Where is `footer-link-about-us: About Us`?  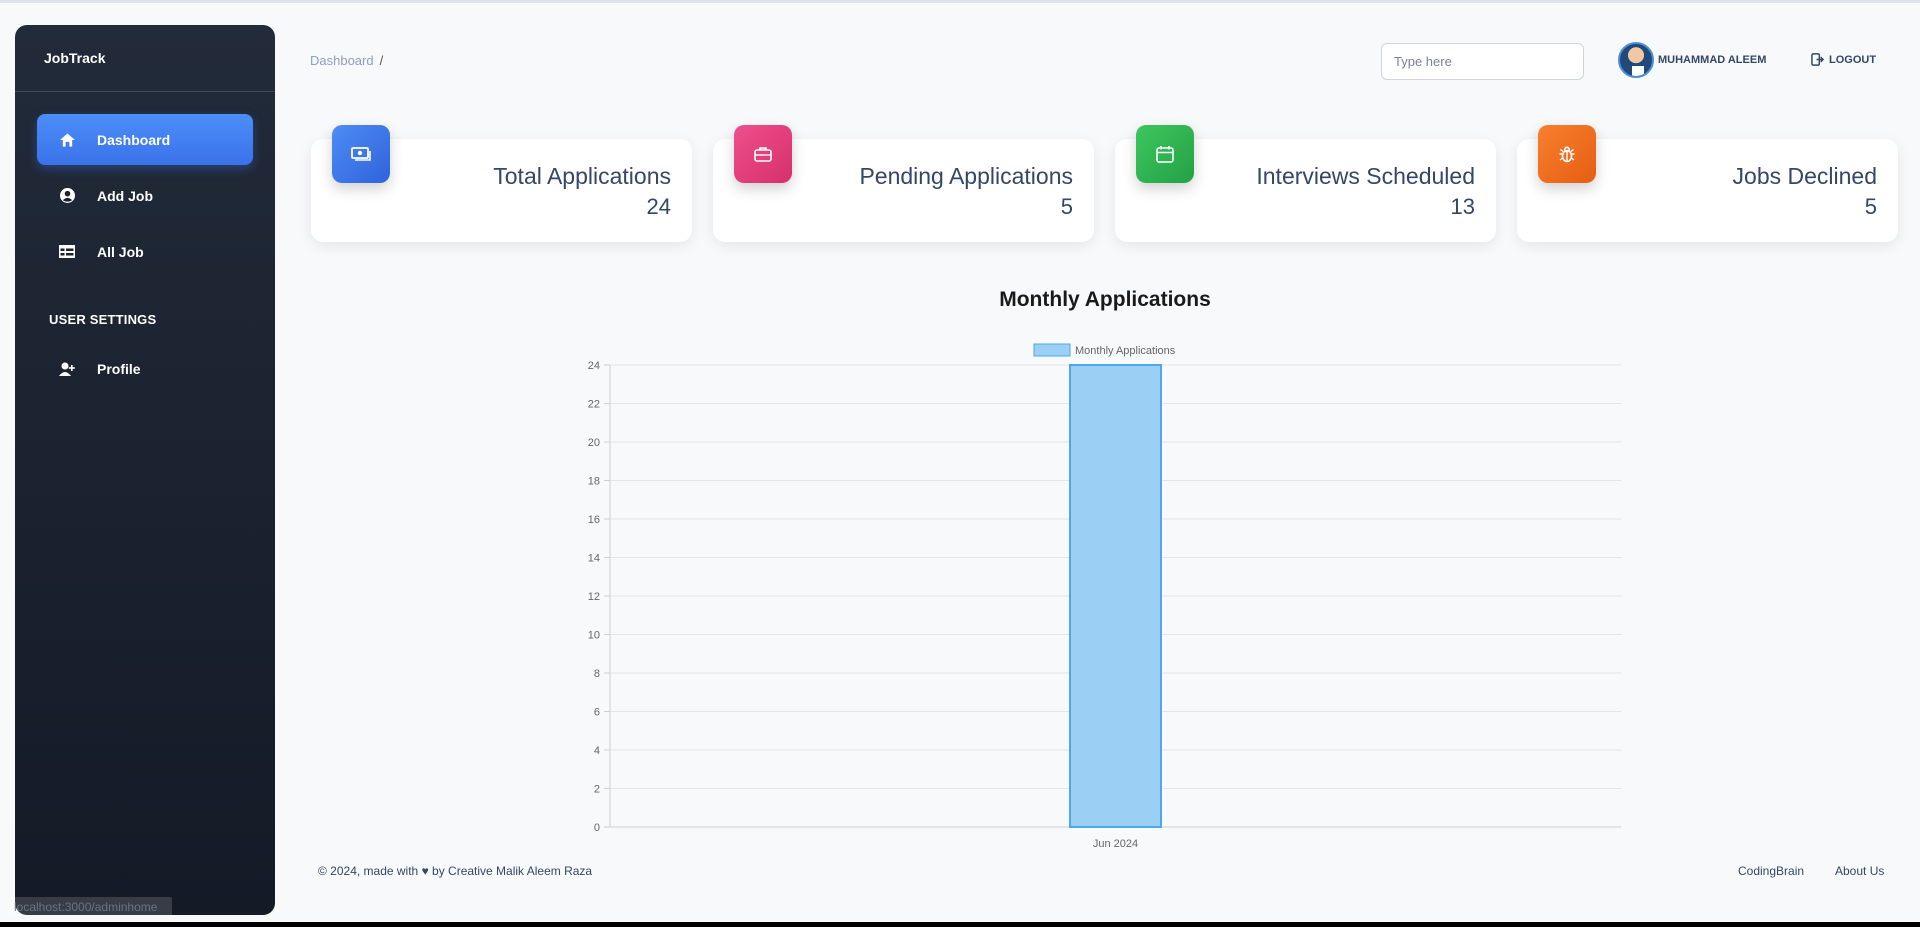 footer-link-about-us: About Us is located at coordinates (1859, 871).